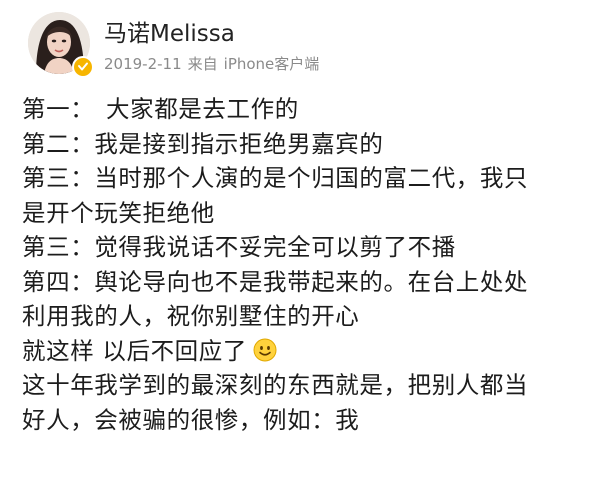  Describe the element at coordinates (118, 212) in the screenshot. I see `item-text: 是开个玩笑拒绝他` at that location.